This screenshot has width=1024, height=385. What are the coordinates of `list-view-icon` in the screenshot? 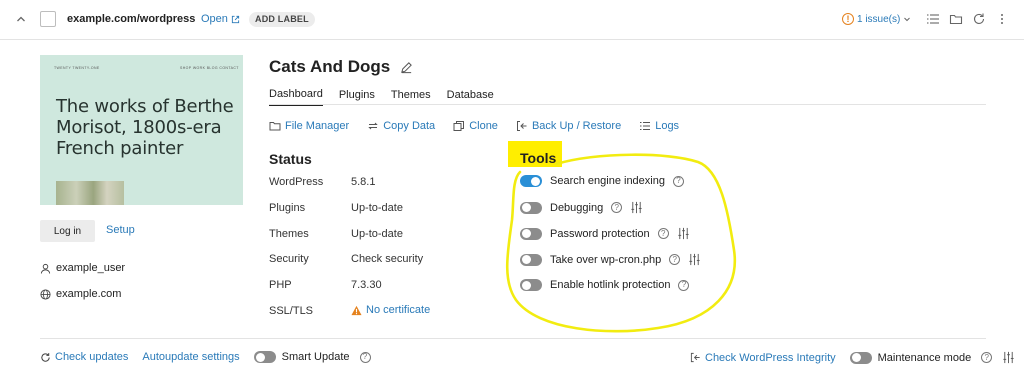 It's located at (933, 19).